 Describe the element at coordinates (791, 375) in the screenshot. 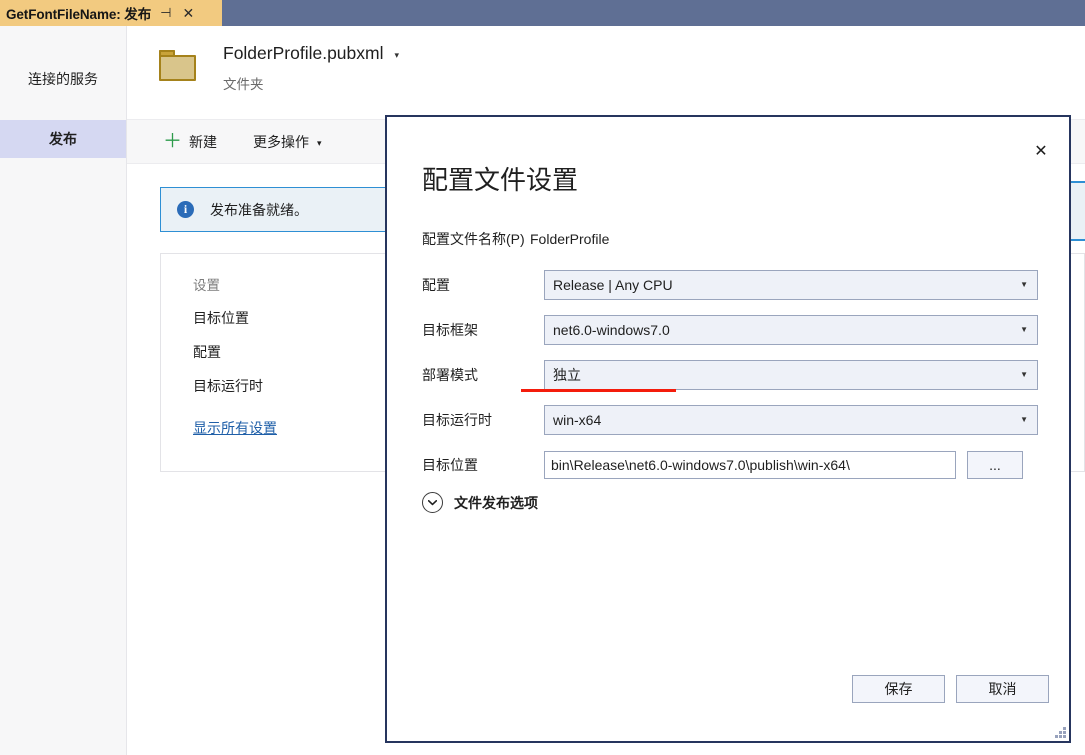

I see `deployment-mode-dropdown: 独立 ▼` at that location.